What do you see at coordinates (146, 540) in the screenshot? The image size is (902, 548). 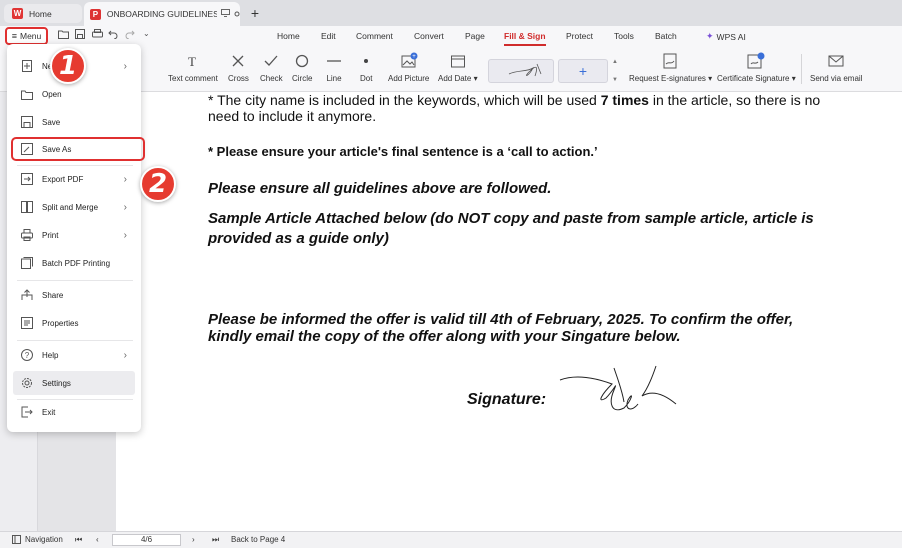 I see `page-number-input: 4/6` at bounding box center [146, 540].